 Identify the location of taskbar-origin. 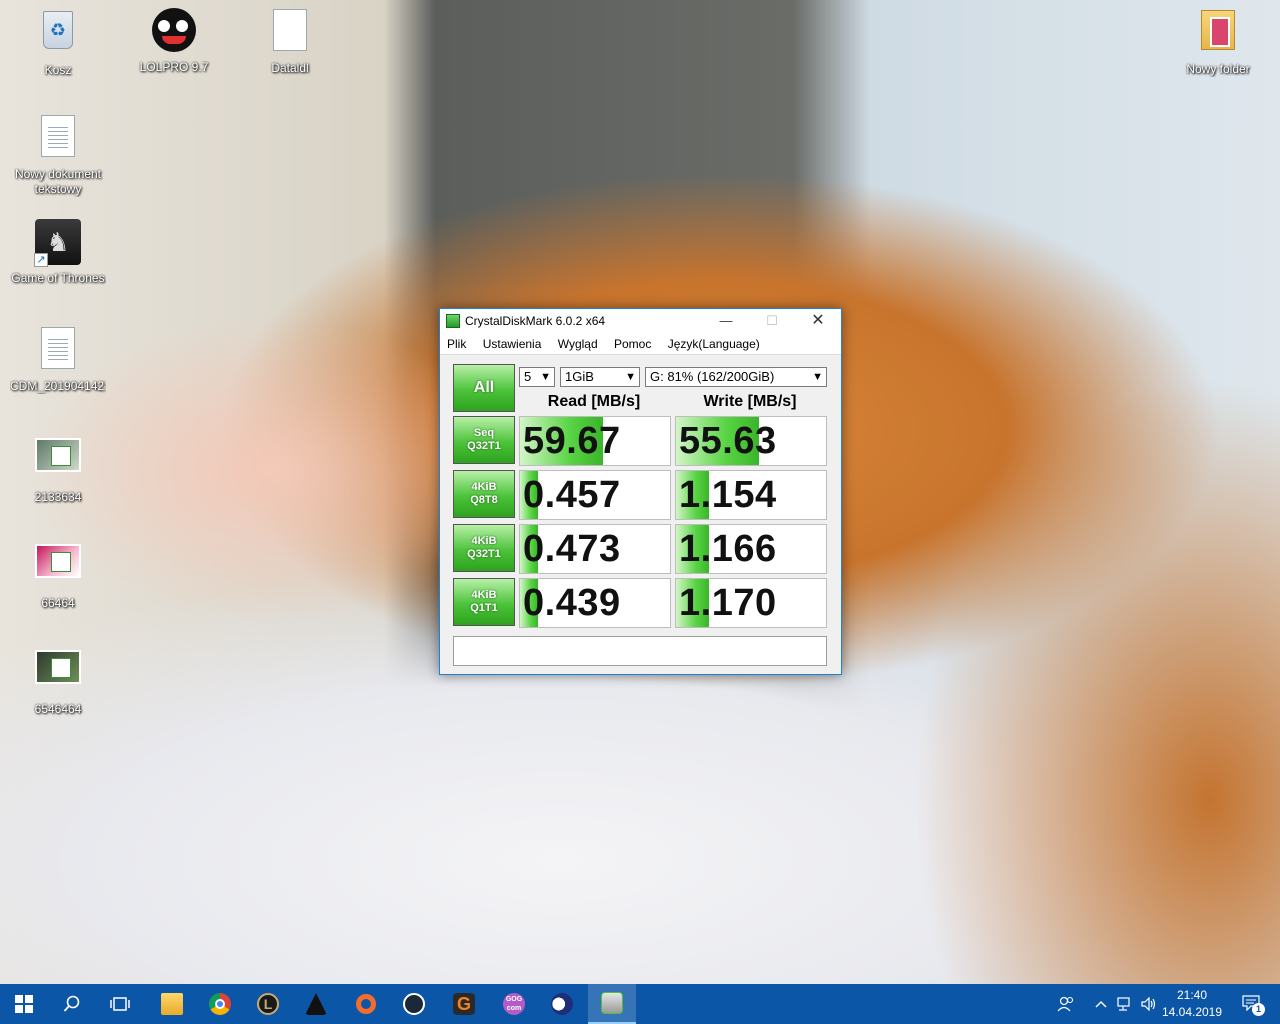
(366, 1004).